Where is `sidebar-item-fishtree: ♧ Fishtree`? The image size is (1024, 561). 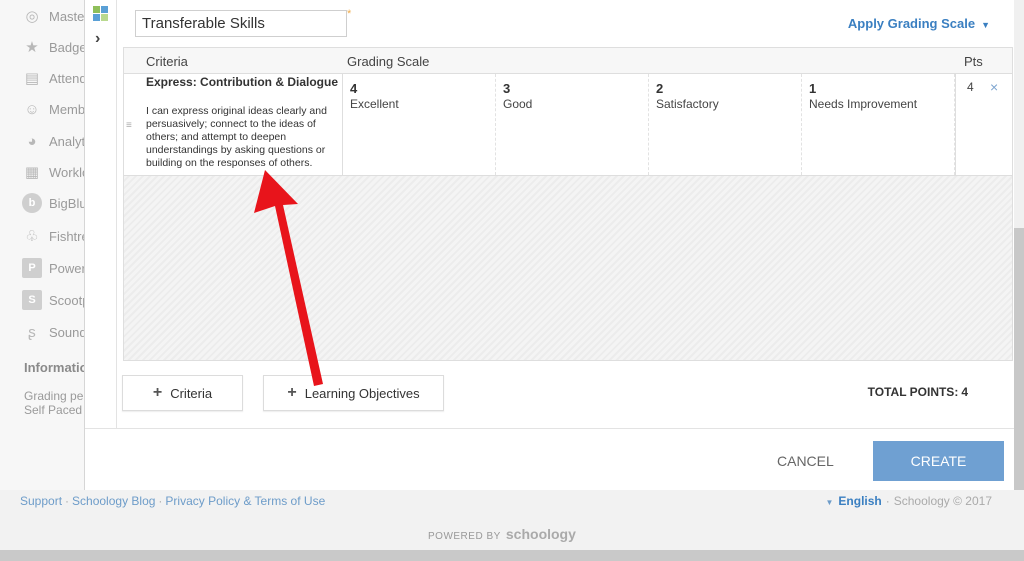 sidebar-item-fishtree: ♧ Fishtree is located at coordinates (55, 236).